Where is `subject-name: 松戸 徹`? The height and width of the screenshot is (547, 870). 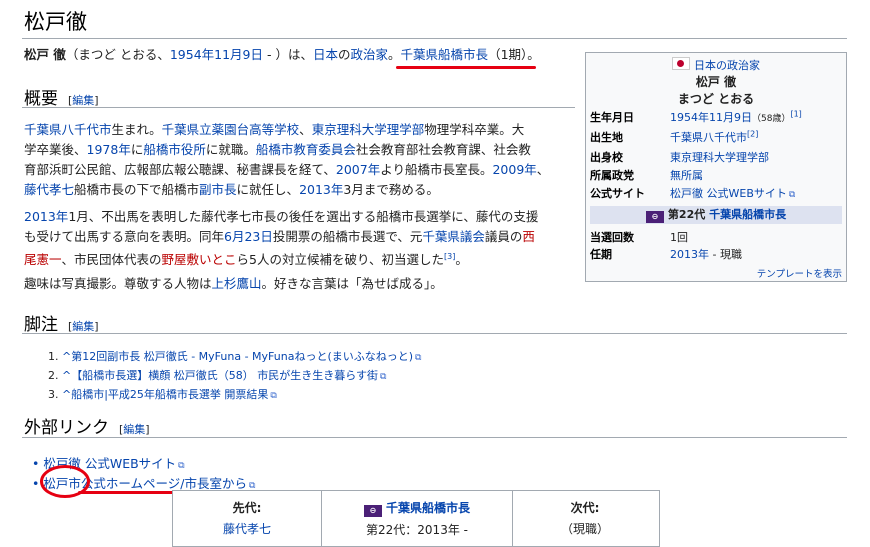
subject-name: 松戸 徹 is located at coordinates (45, 54).